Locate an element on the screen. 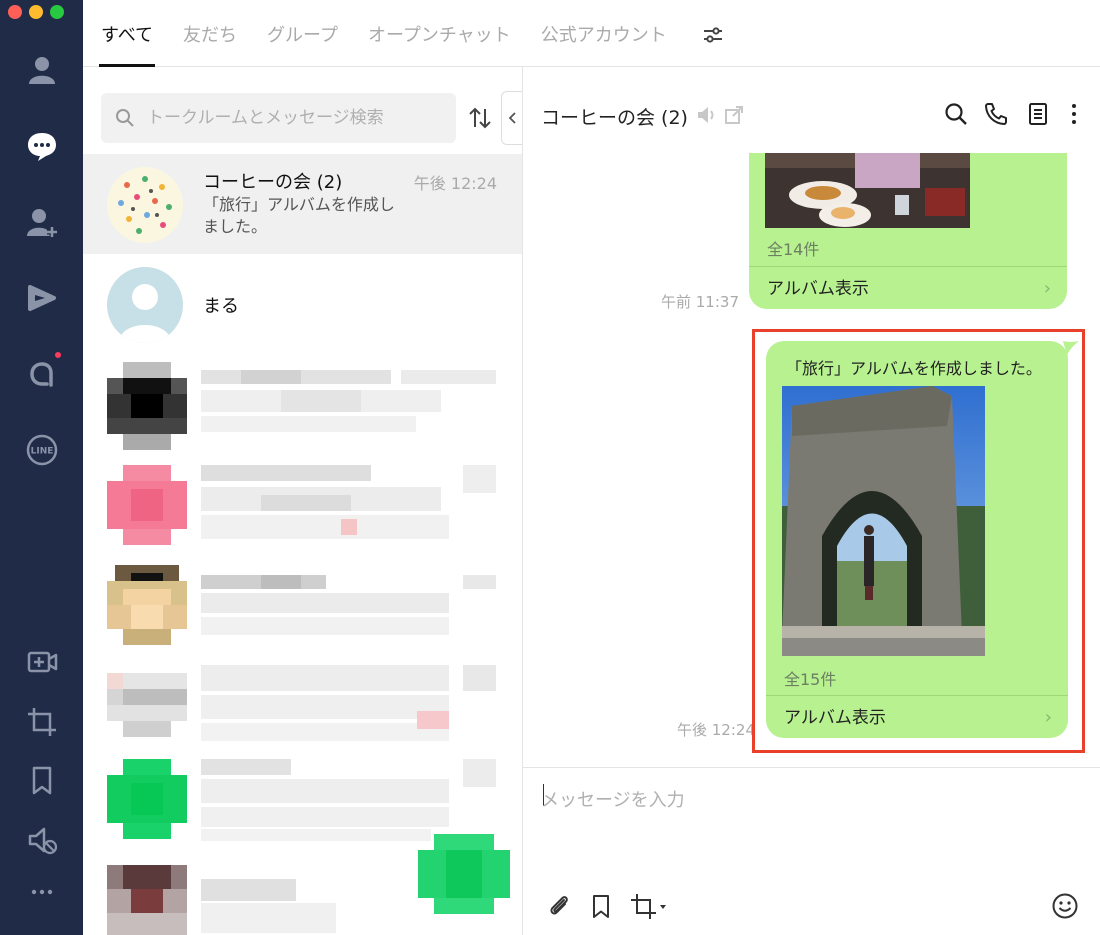 Image resolution: width=1100 pixels, height=935 pixels. openchat-icon is located at coordinates (41, 374).